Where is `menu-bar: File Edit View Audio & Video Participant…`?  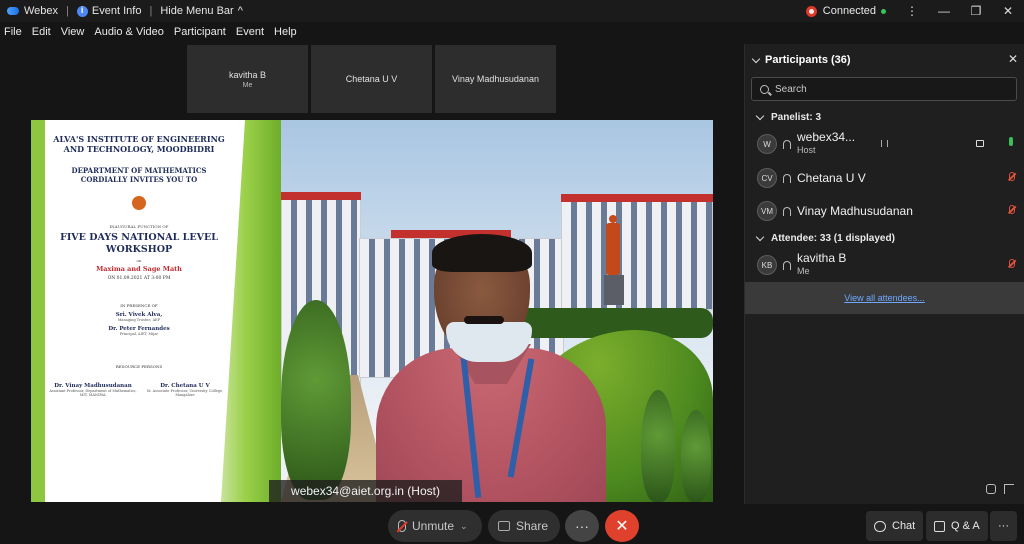 menu-bar: File Edit View Audio & Video Participant… is located at coordinates (151, 34).